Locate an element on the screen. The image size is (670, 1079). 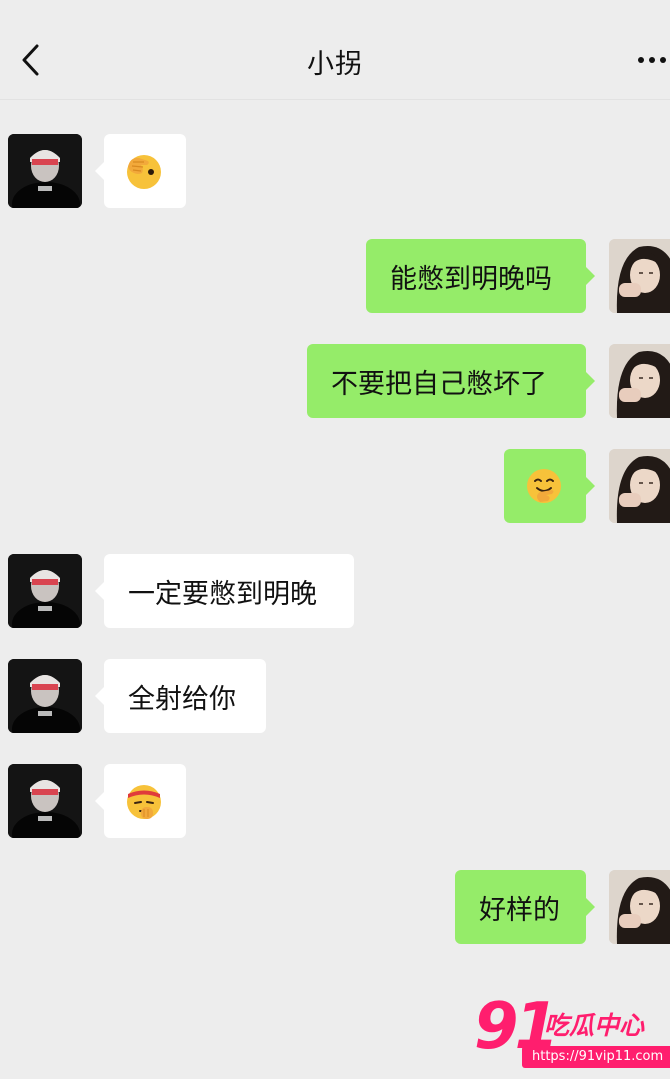
outgoing-bubble: 能憋到明晚吗 is located at coordinates (480, 276).